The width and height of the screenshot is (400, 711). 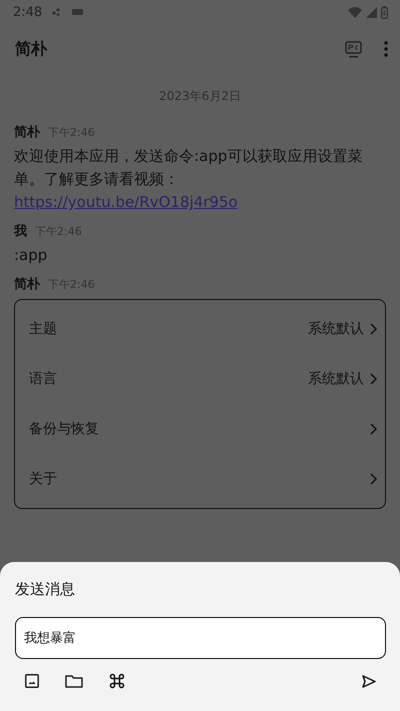 I want to click on menu-item: 关于, so click(x=200, y=479).